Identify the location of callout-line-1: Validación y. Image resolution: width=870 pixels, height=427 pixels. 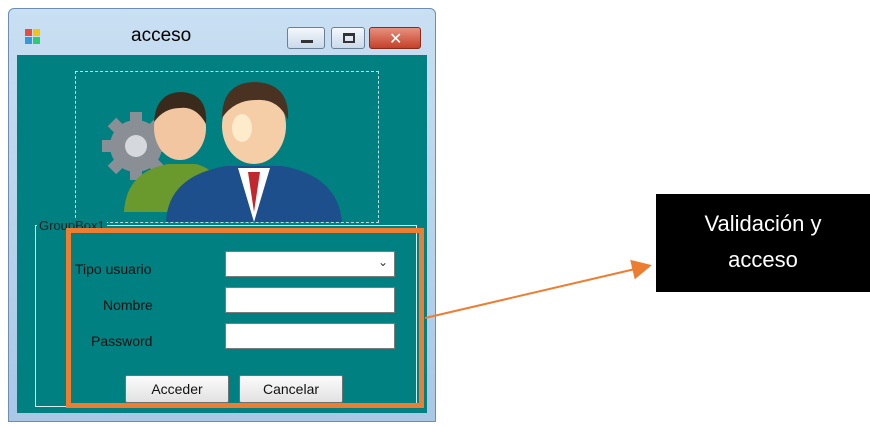
(763, 223).